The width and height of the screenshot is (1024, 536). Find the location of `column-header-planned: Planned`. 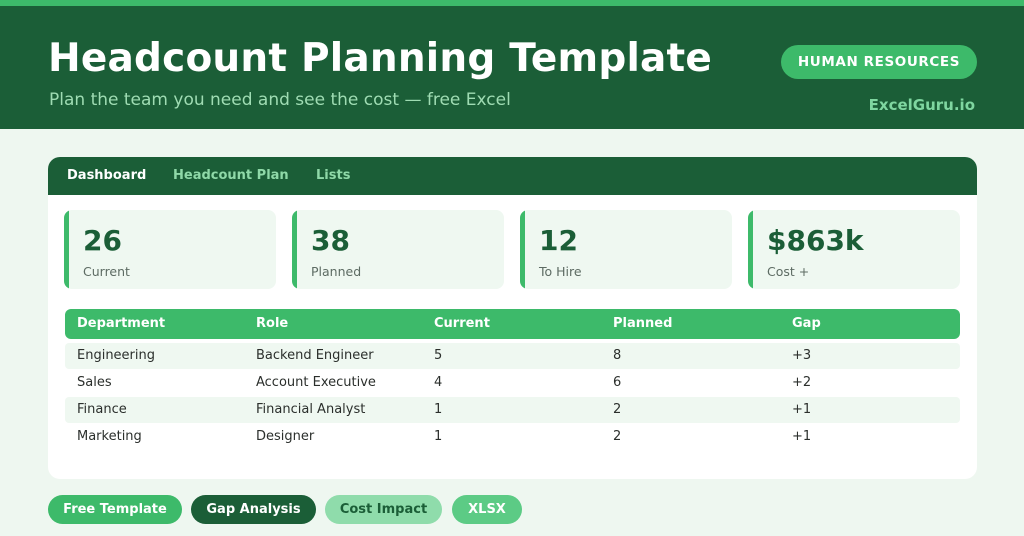

column-header-planned: Planned is located at coordinates (643, 323).